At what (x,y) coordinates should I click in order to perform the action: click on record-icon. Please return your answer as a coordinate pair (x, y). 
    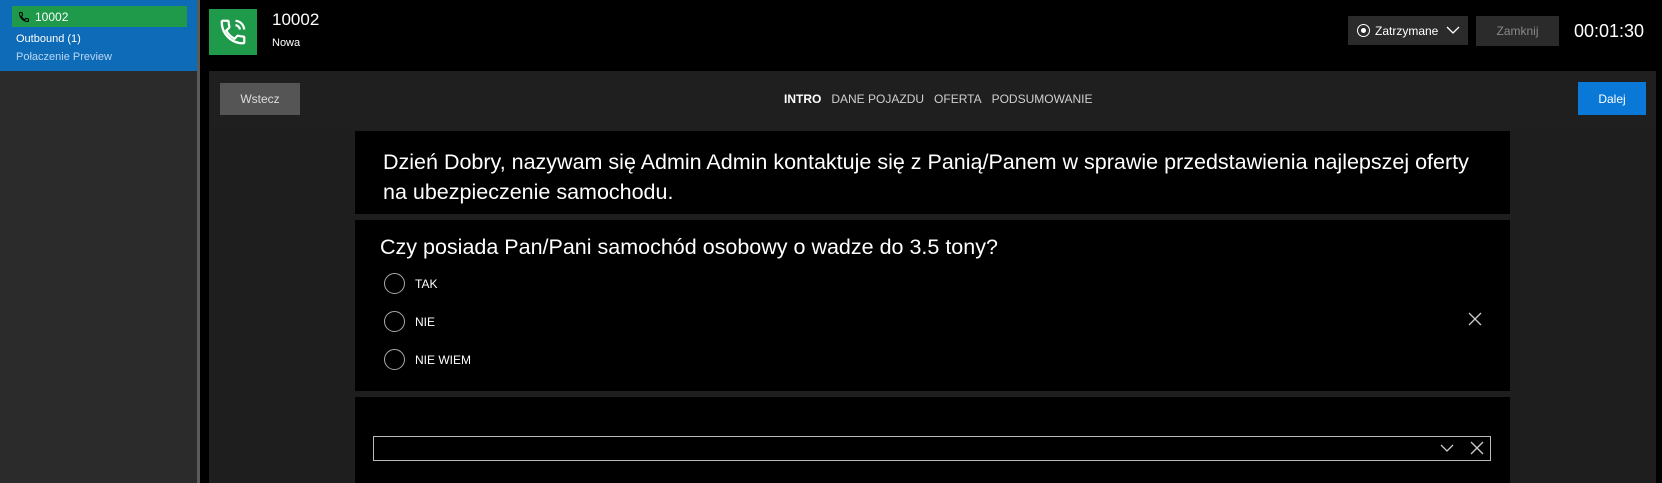
    Looking at the image, I should click on (1363, 30).